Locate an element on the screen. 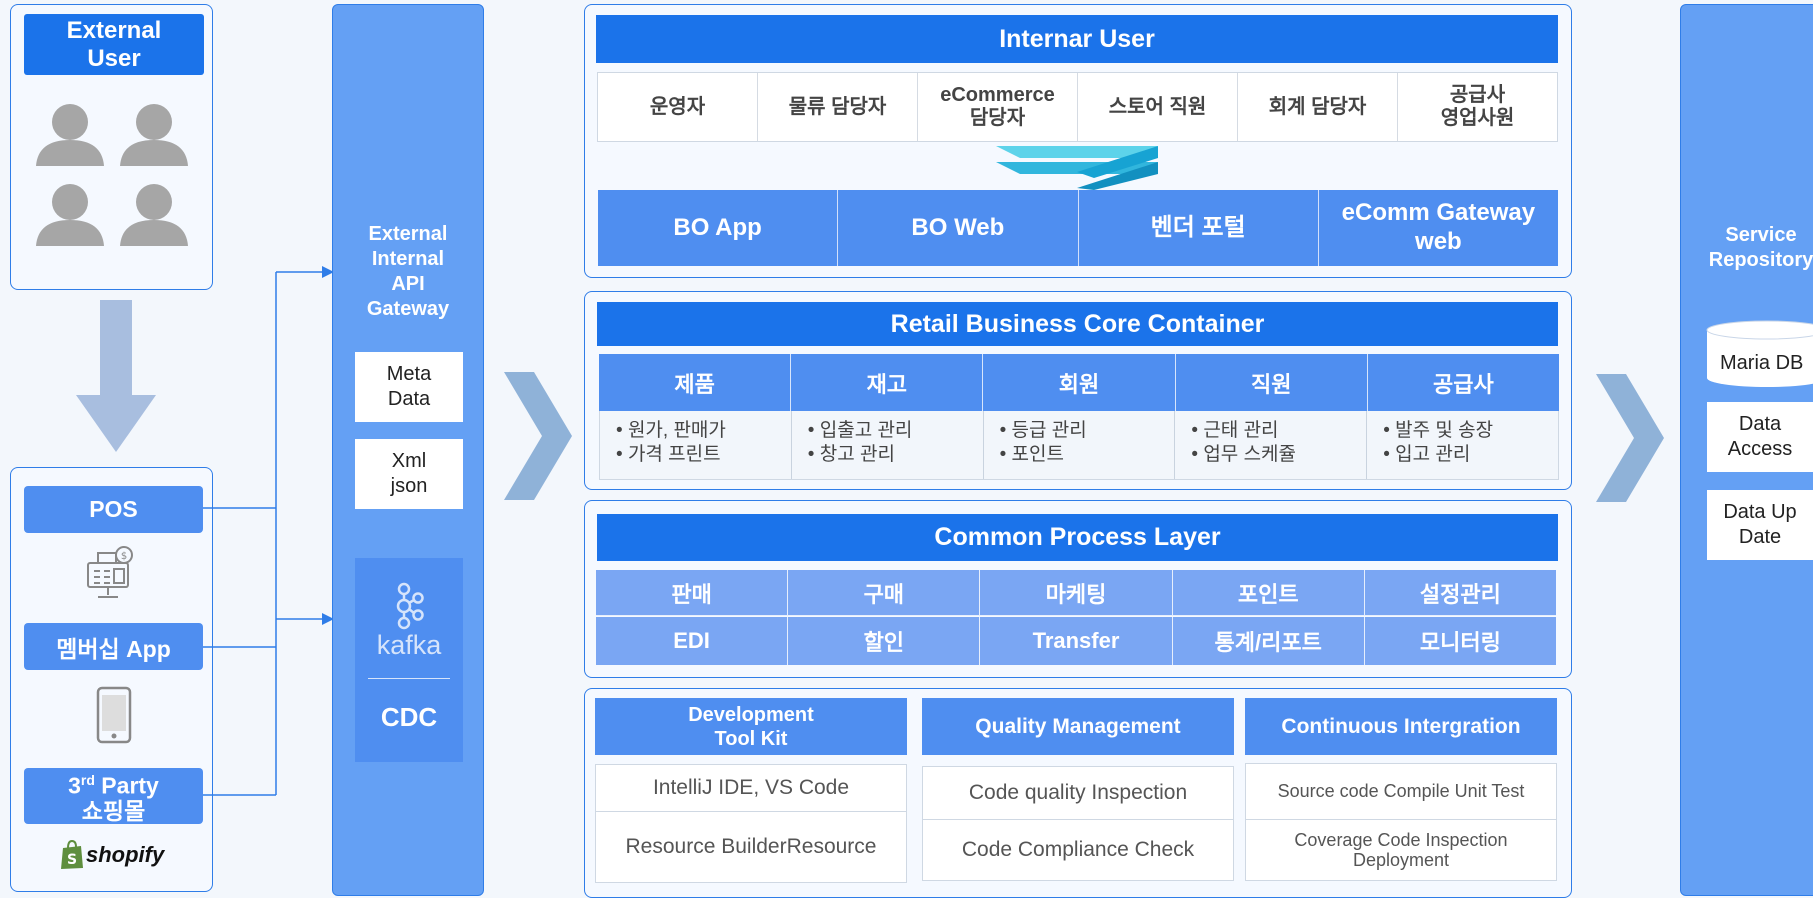 The width and height of the screenshot is (1813, 898). core-items-inventory: 입출고 관리 창고 관리 is located at coordinates (888, 445).